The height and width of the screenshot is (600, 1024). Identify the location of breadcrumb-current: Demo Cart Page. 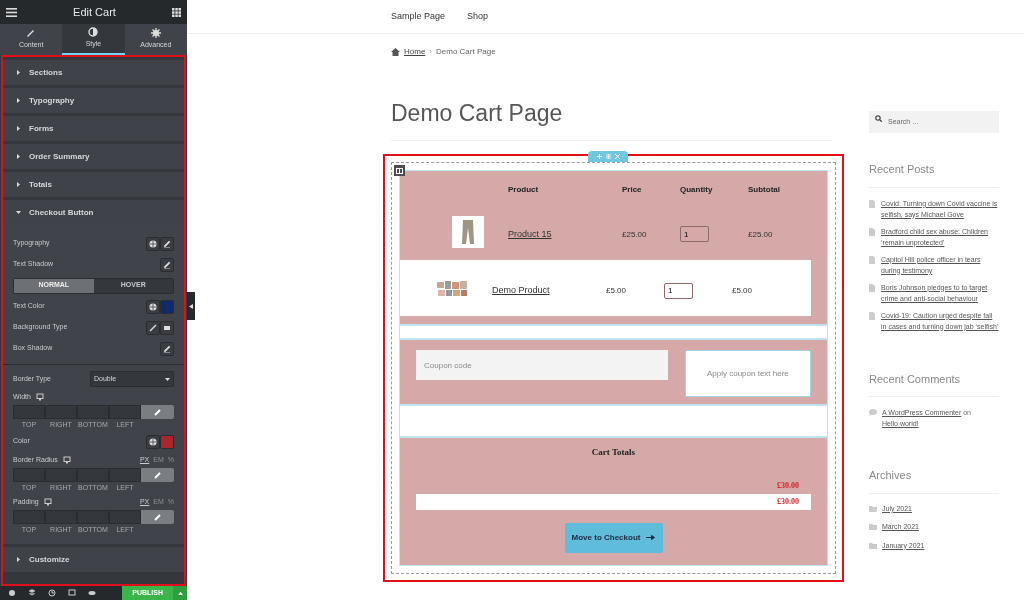
(466, 52).